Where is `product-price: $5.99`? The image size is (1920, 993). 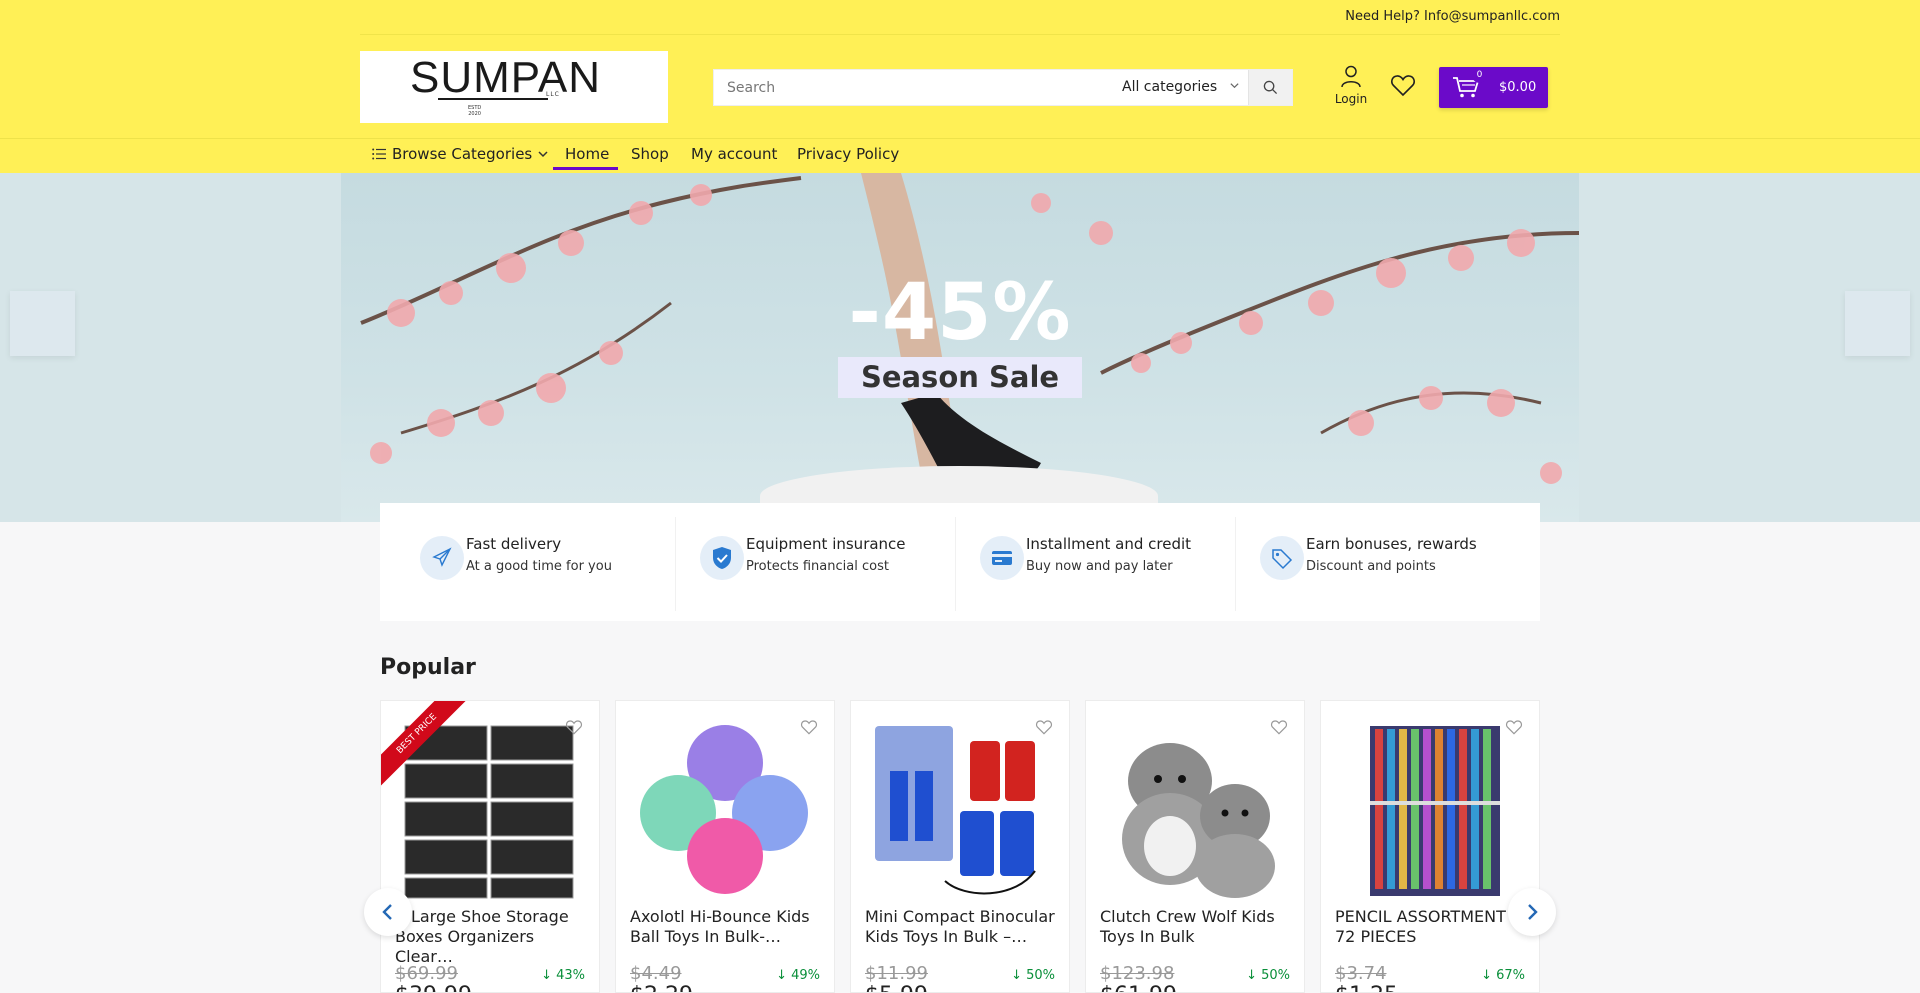
product-price: $5.99 is located at coordinates (896, 987).